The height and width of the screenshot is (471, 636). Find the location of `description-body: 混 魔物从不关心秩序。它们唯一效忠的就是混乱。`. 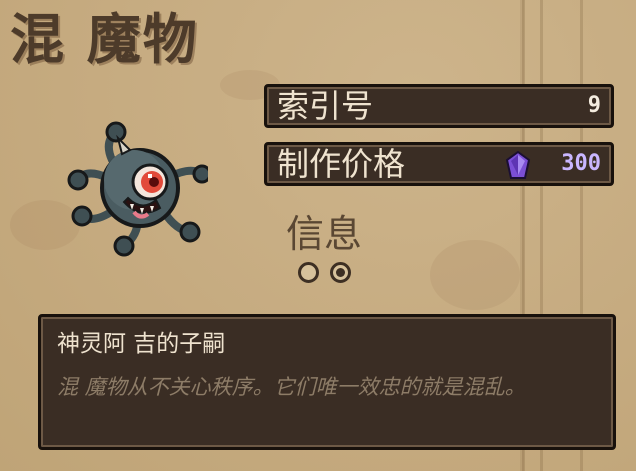

description-body: 混 魔物从不关心秩序。它们唯一效忠的就是混乱。 is located at coordinates (291, 387).